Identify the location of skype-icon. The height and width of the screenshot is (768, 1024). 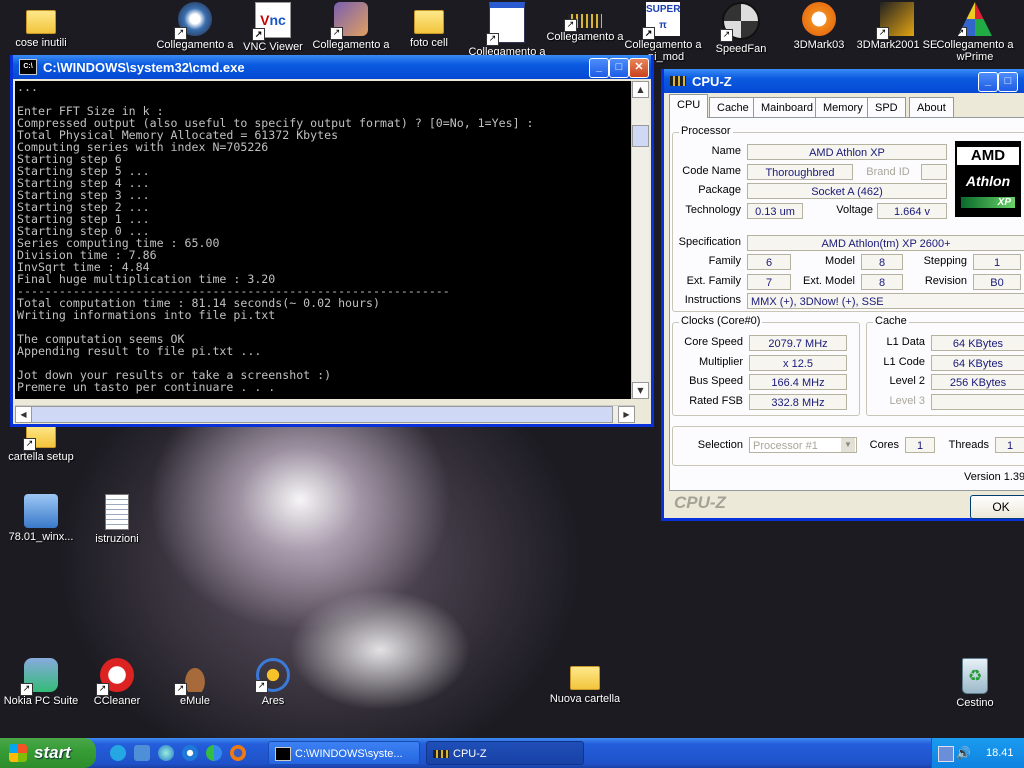
(118, 753).